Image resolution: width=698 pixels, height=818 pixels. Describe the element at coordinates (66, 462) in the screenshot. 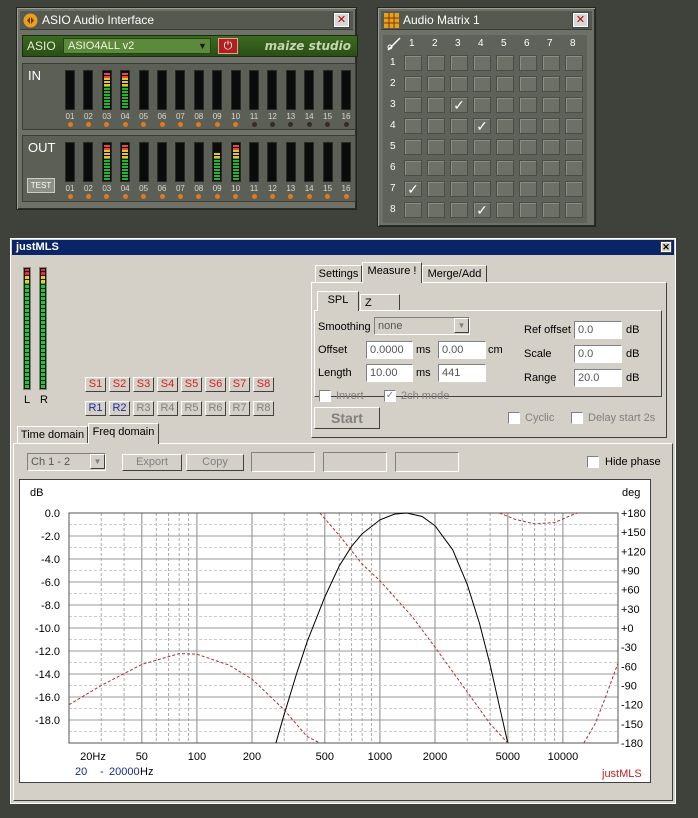

I see `channel-select: Ch 1 - 2 ▼` at that location.